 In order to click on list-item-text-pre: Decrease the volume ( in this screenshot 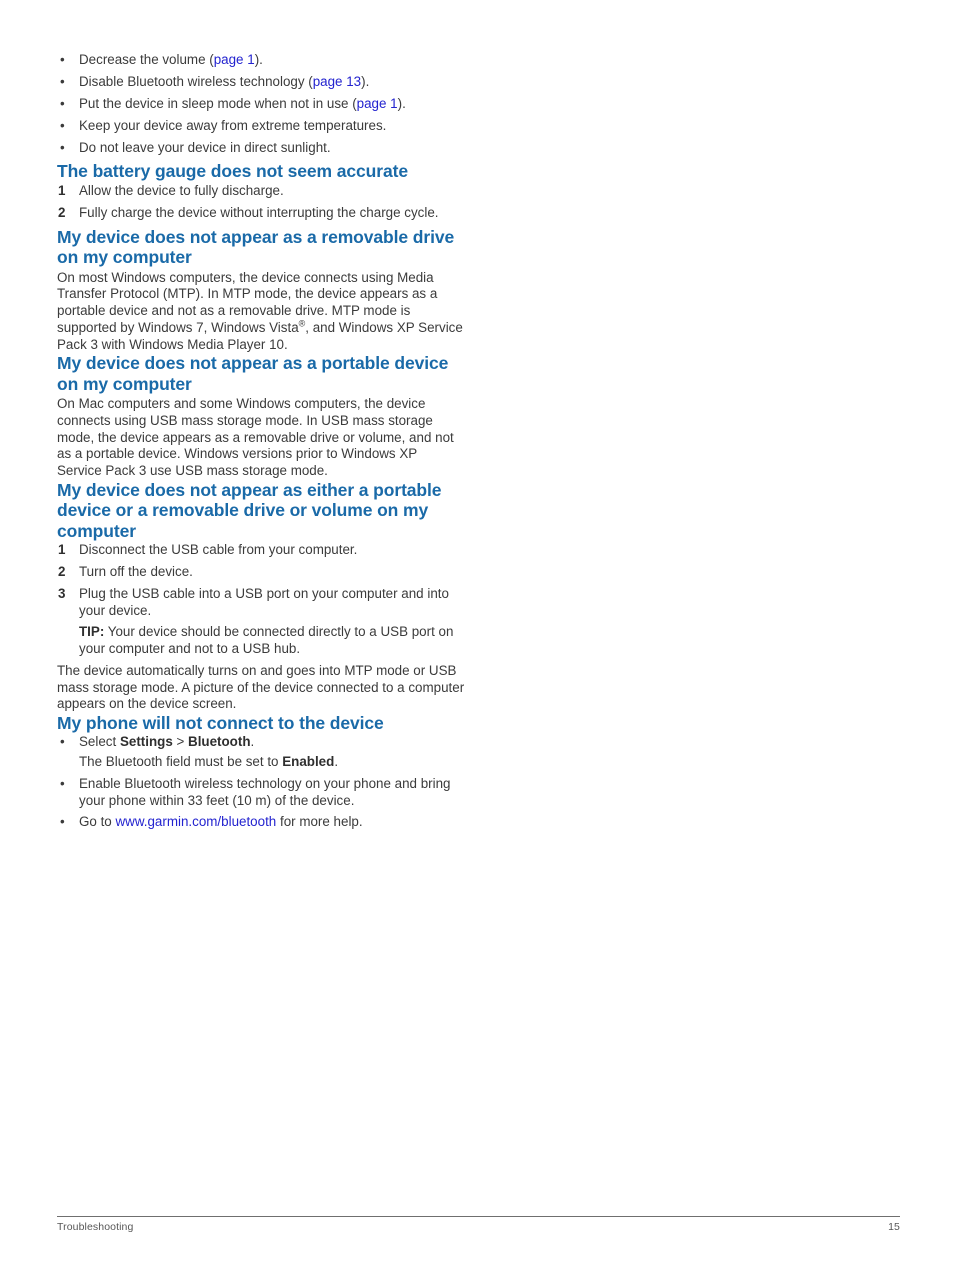, I will do `click(146, 59)`.